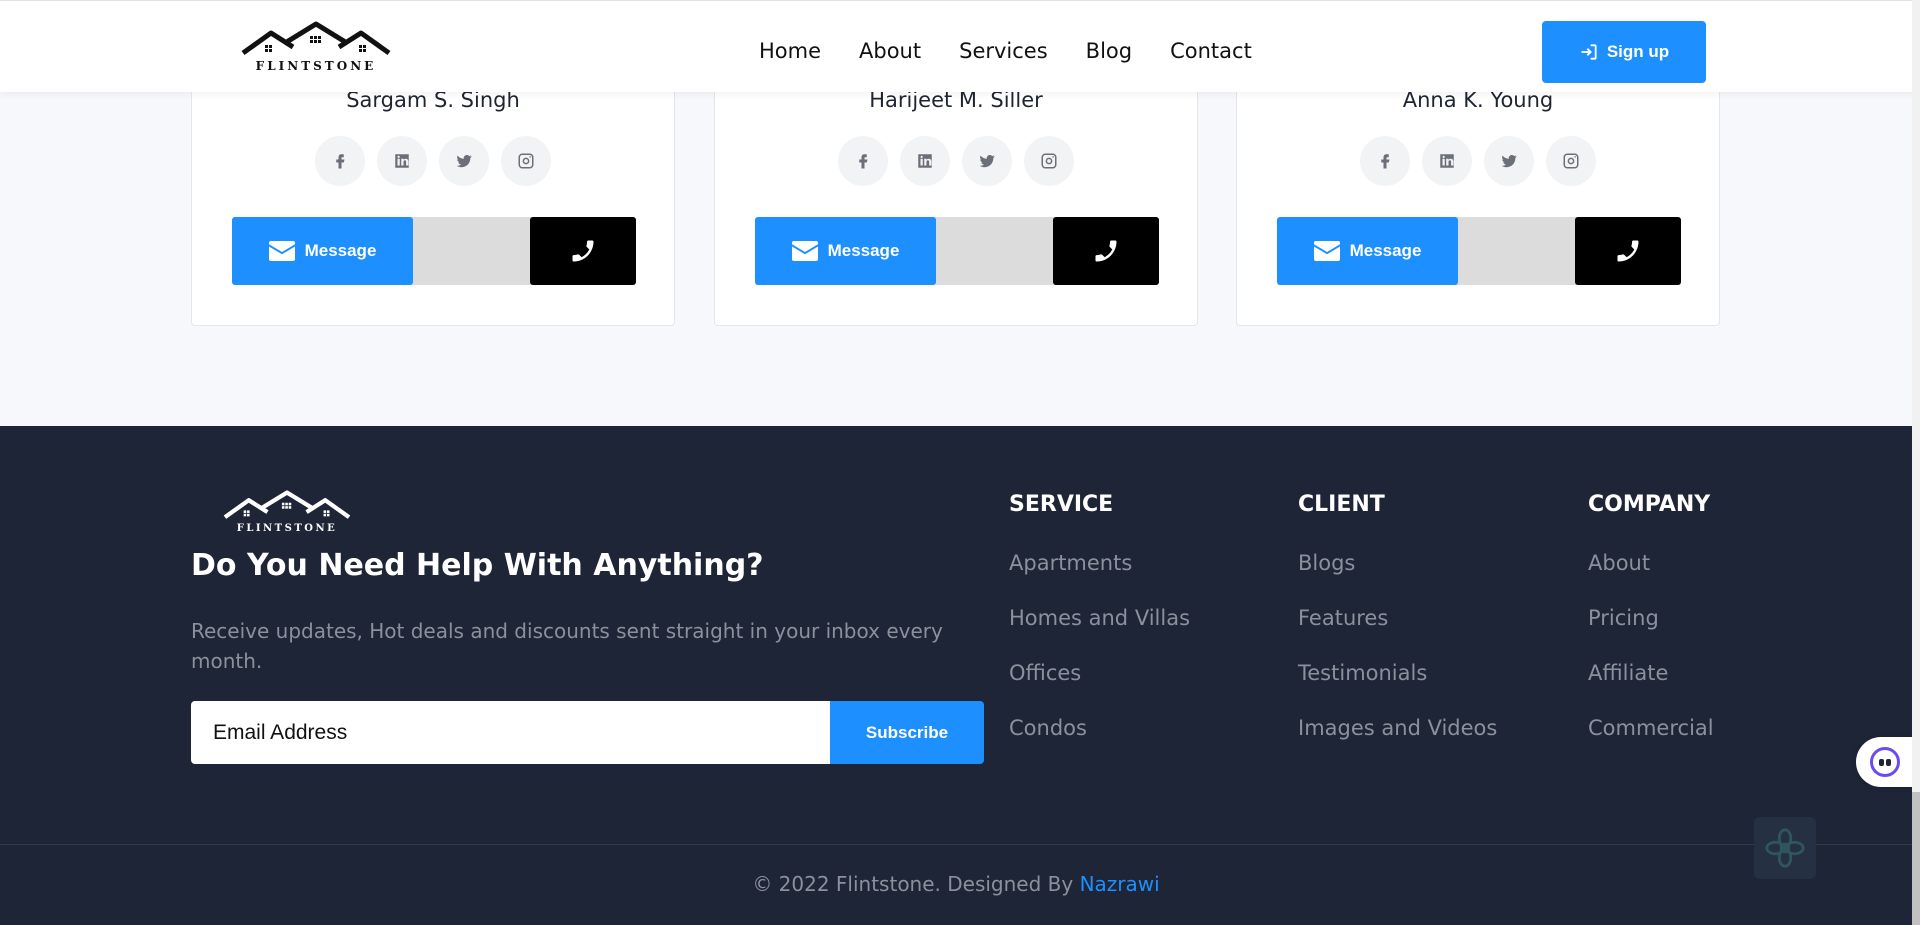 Image resolution: width=1920 pixels, height=925 pixels. Describe the element at coordinates (1109, 51) in the screenshot. I see `nav-blog: Blog` at that location.